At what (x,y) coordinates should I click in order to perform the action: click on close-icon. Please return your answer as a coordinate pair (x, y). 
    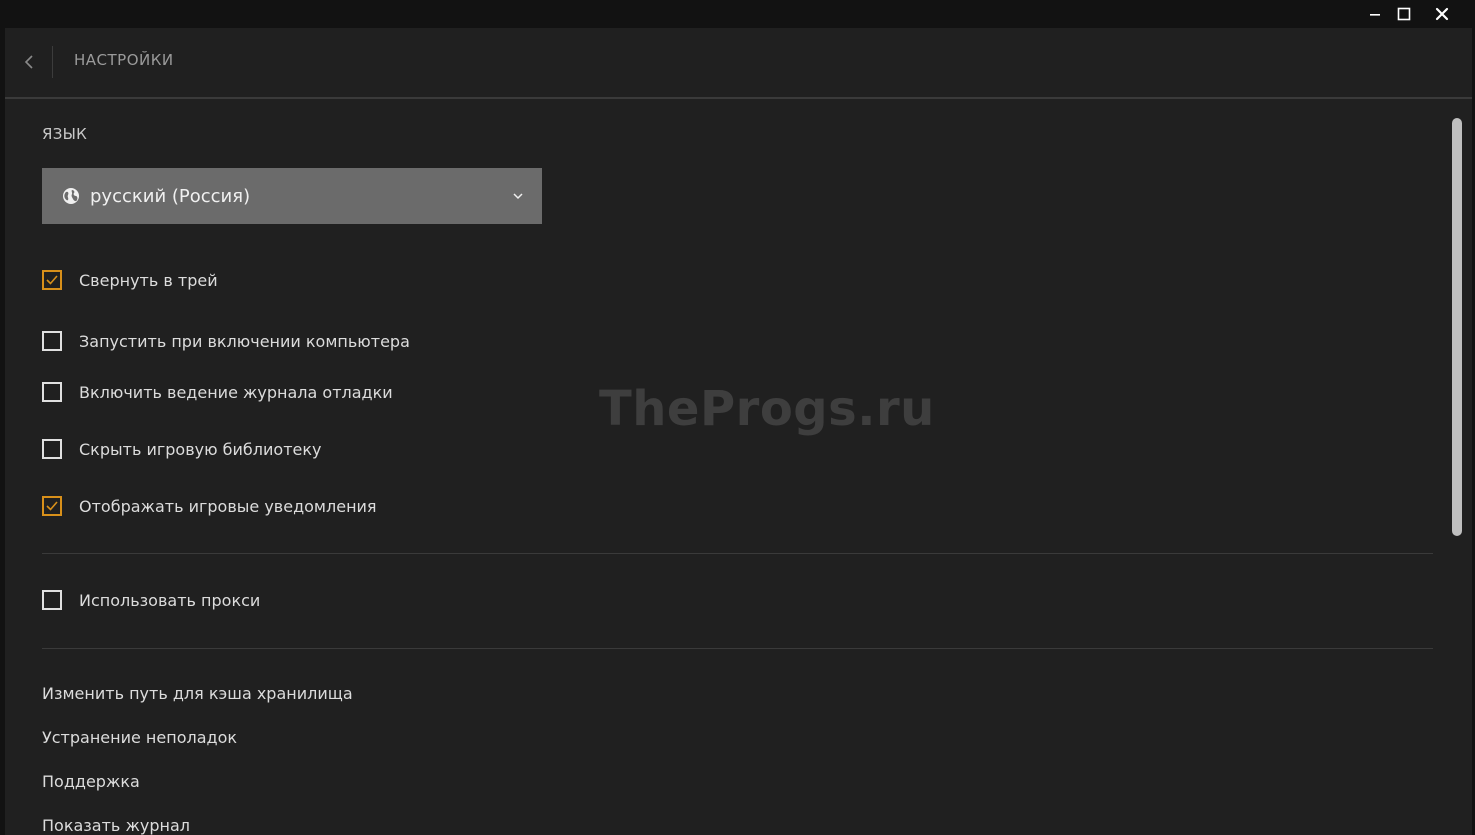
    Looking at the image, I should click on (1442, 14).